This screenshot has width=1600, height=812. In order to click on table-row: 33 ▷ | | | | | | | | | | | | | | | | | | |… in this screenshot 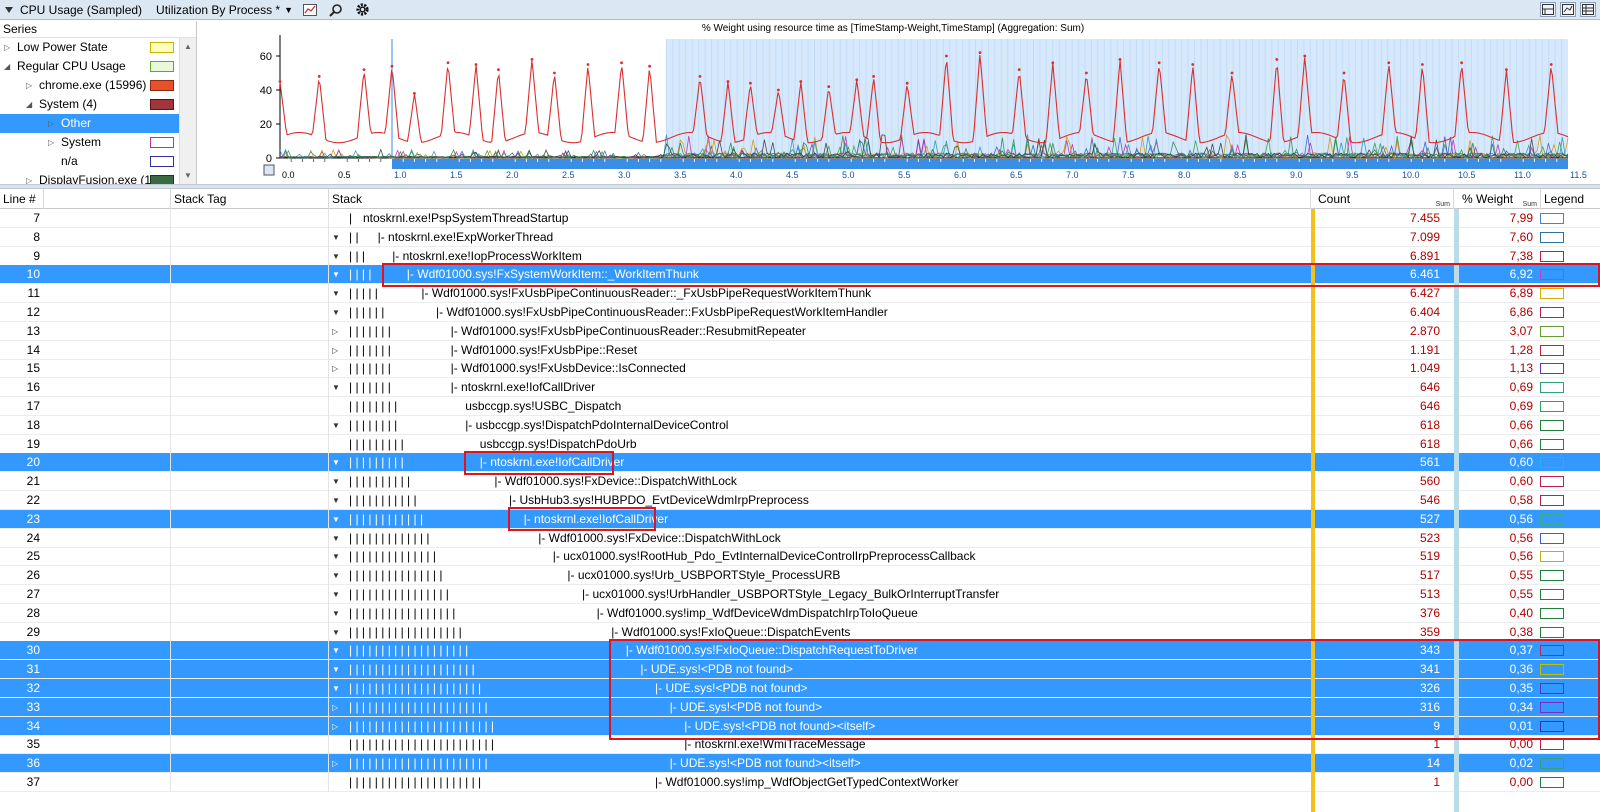, I will do `click(800, 707)`.